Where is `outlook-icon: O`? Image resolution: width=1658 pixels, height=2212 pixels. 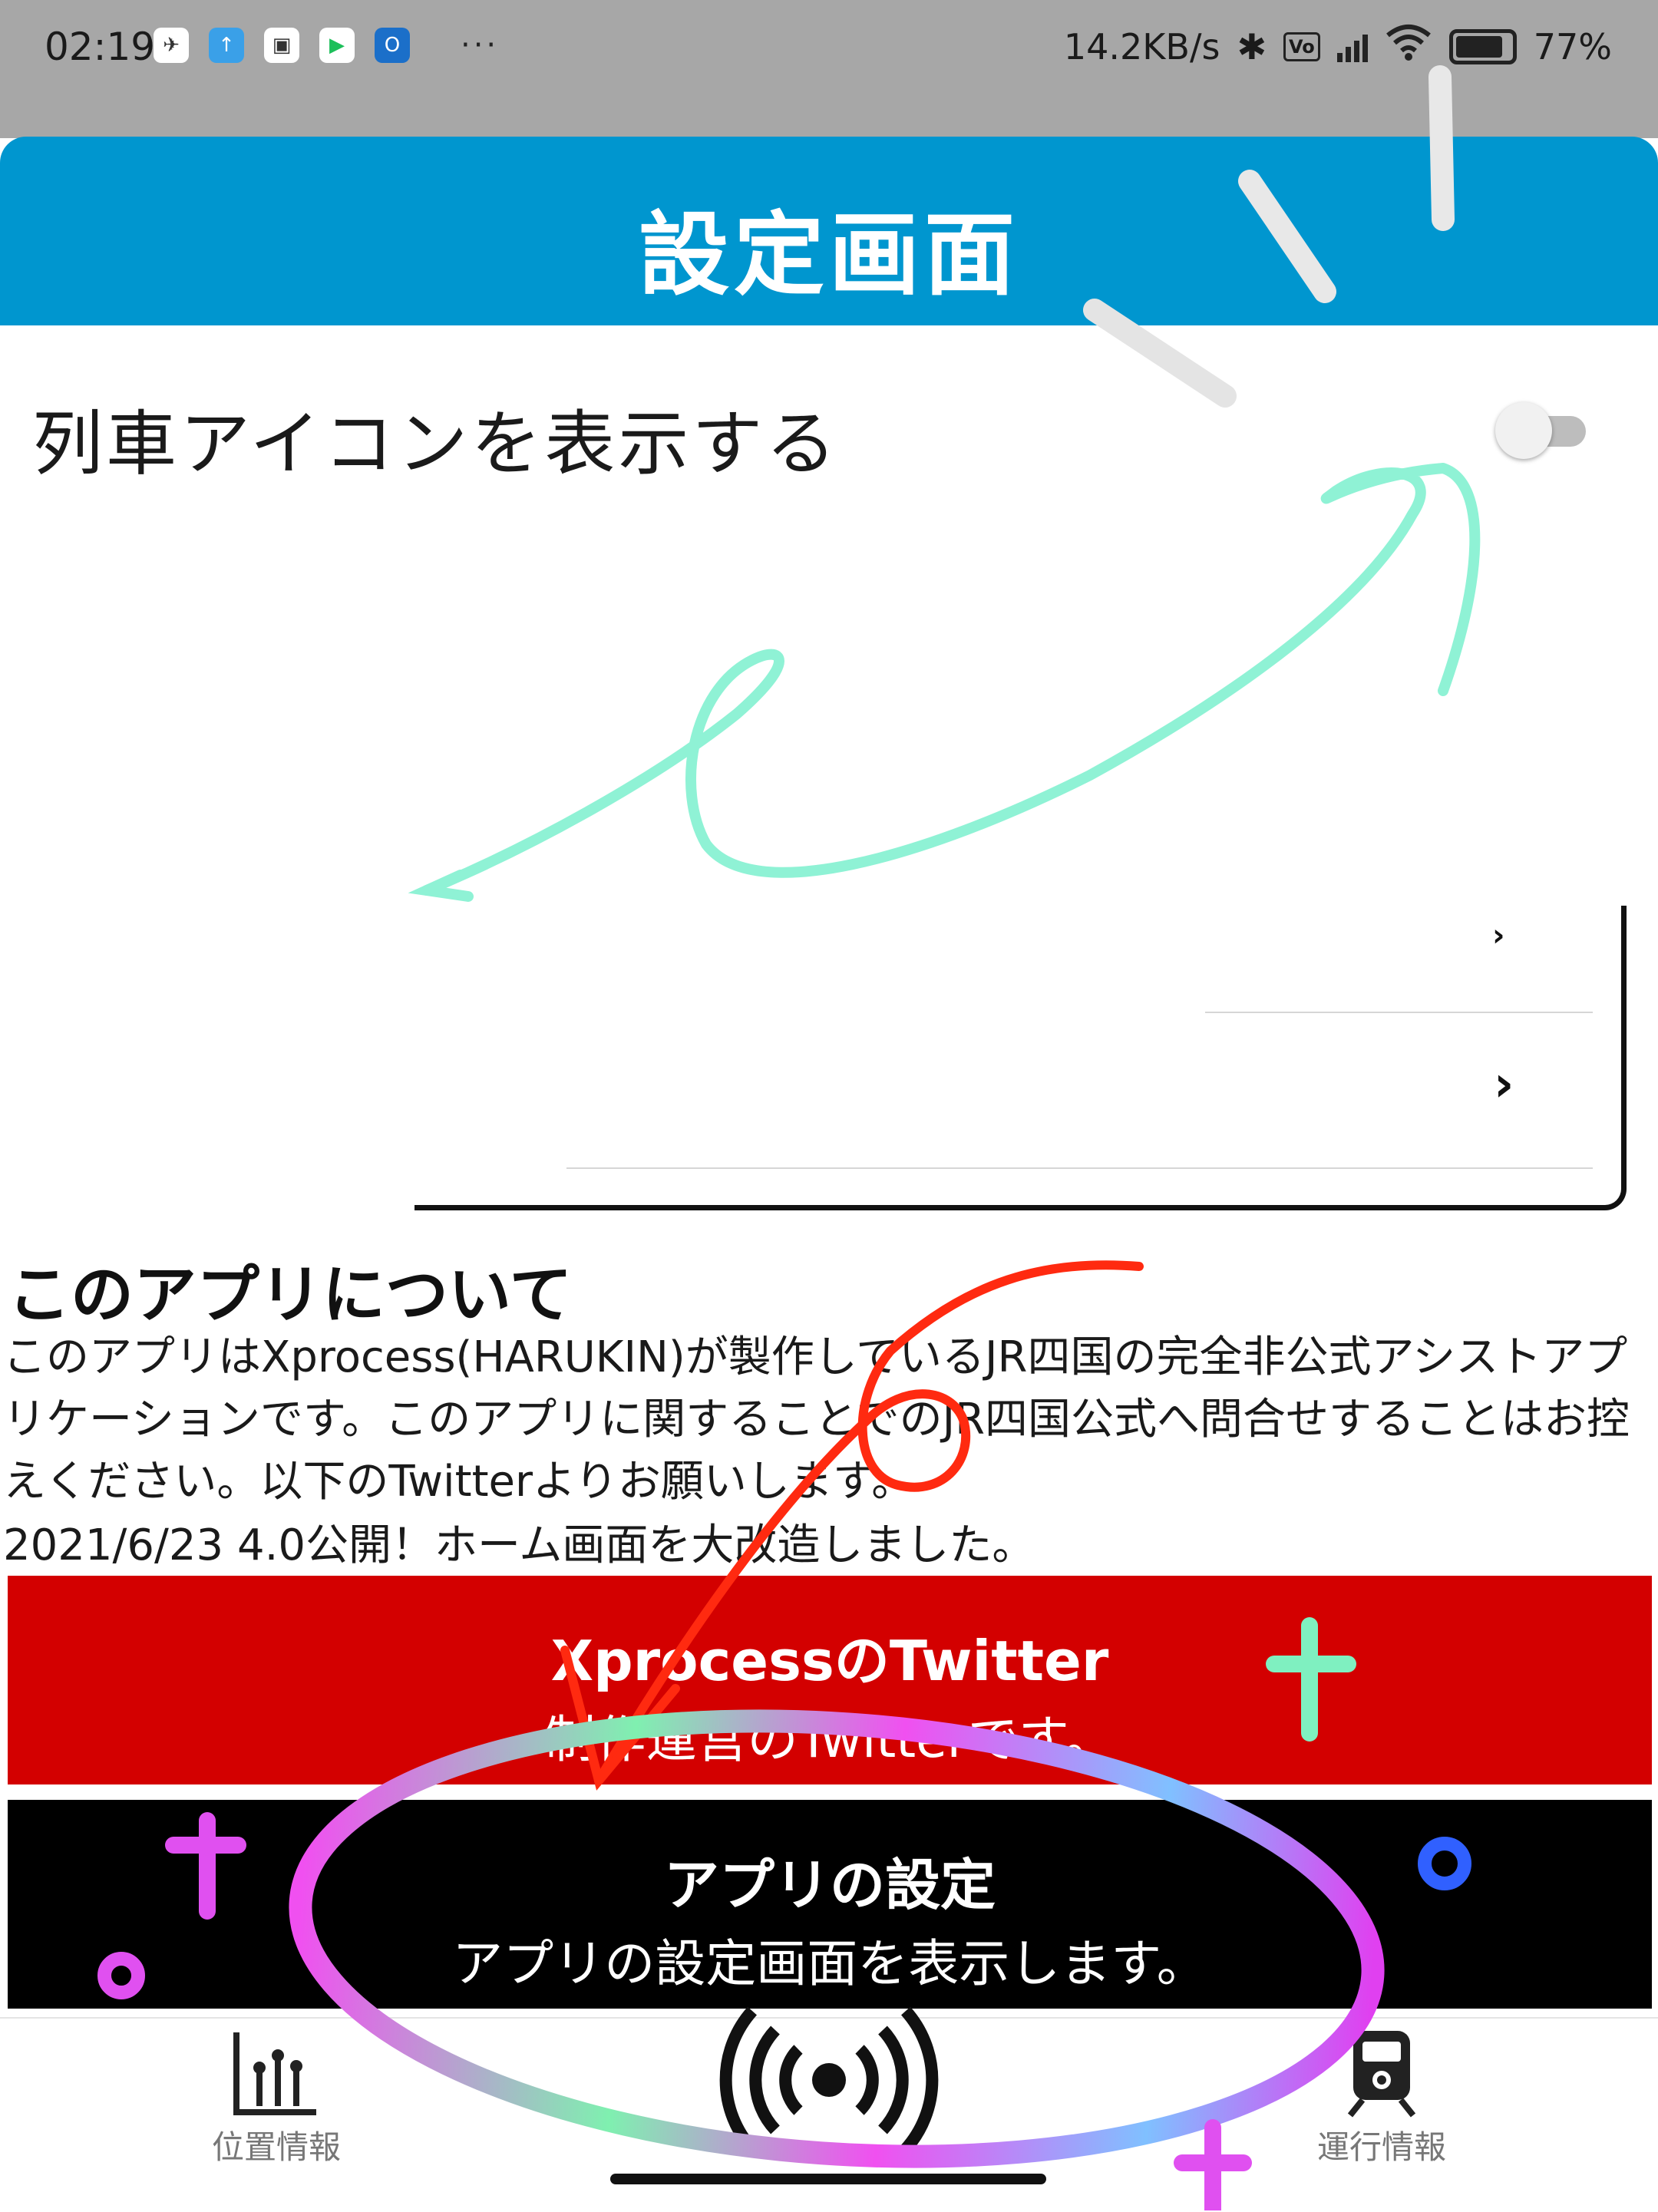
outlook-icon: O is located at coordinates (392, 45).